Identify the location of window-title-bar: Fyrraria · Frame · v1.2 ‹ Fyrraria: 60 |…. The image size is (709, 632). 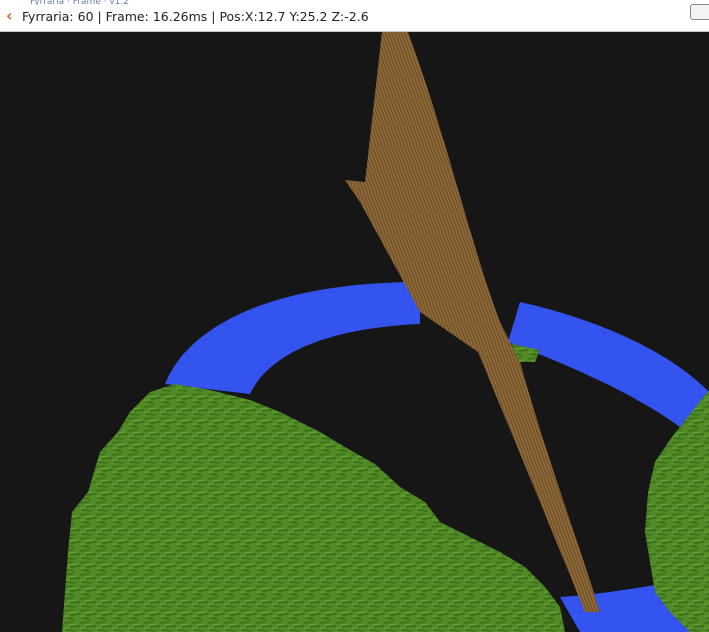
(354, 16).